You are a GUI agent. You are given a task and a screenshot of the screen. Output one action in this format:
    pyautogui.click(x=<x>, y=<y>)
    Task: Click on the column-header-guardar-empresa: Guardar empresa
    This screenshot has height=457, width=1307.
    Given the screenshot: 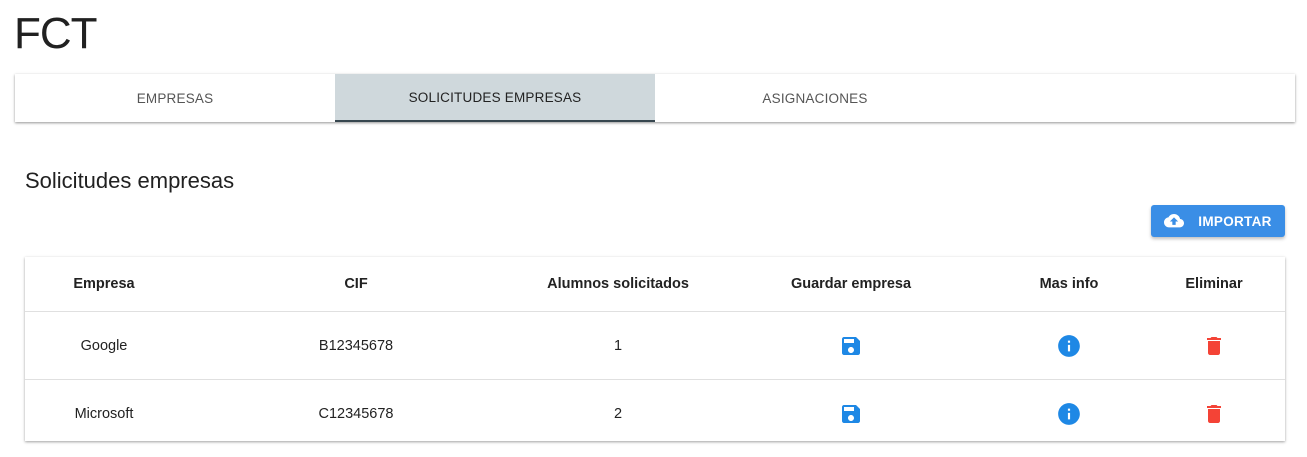 What is the action you would take?
    pyautogui.click(x=851, y=284)
    